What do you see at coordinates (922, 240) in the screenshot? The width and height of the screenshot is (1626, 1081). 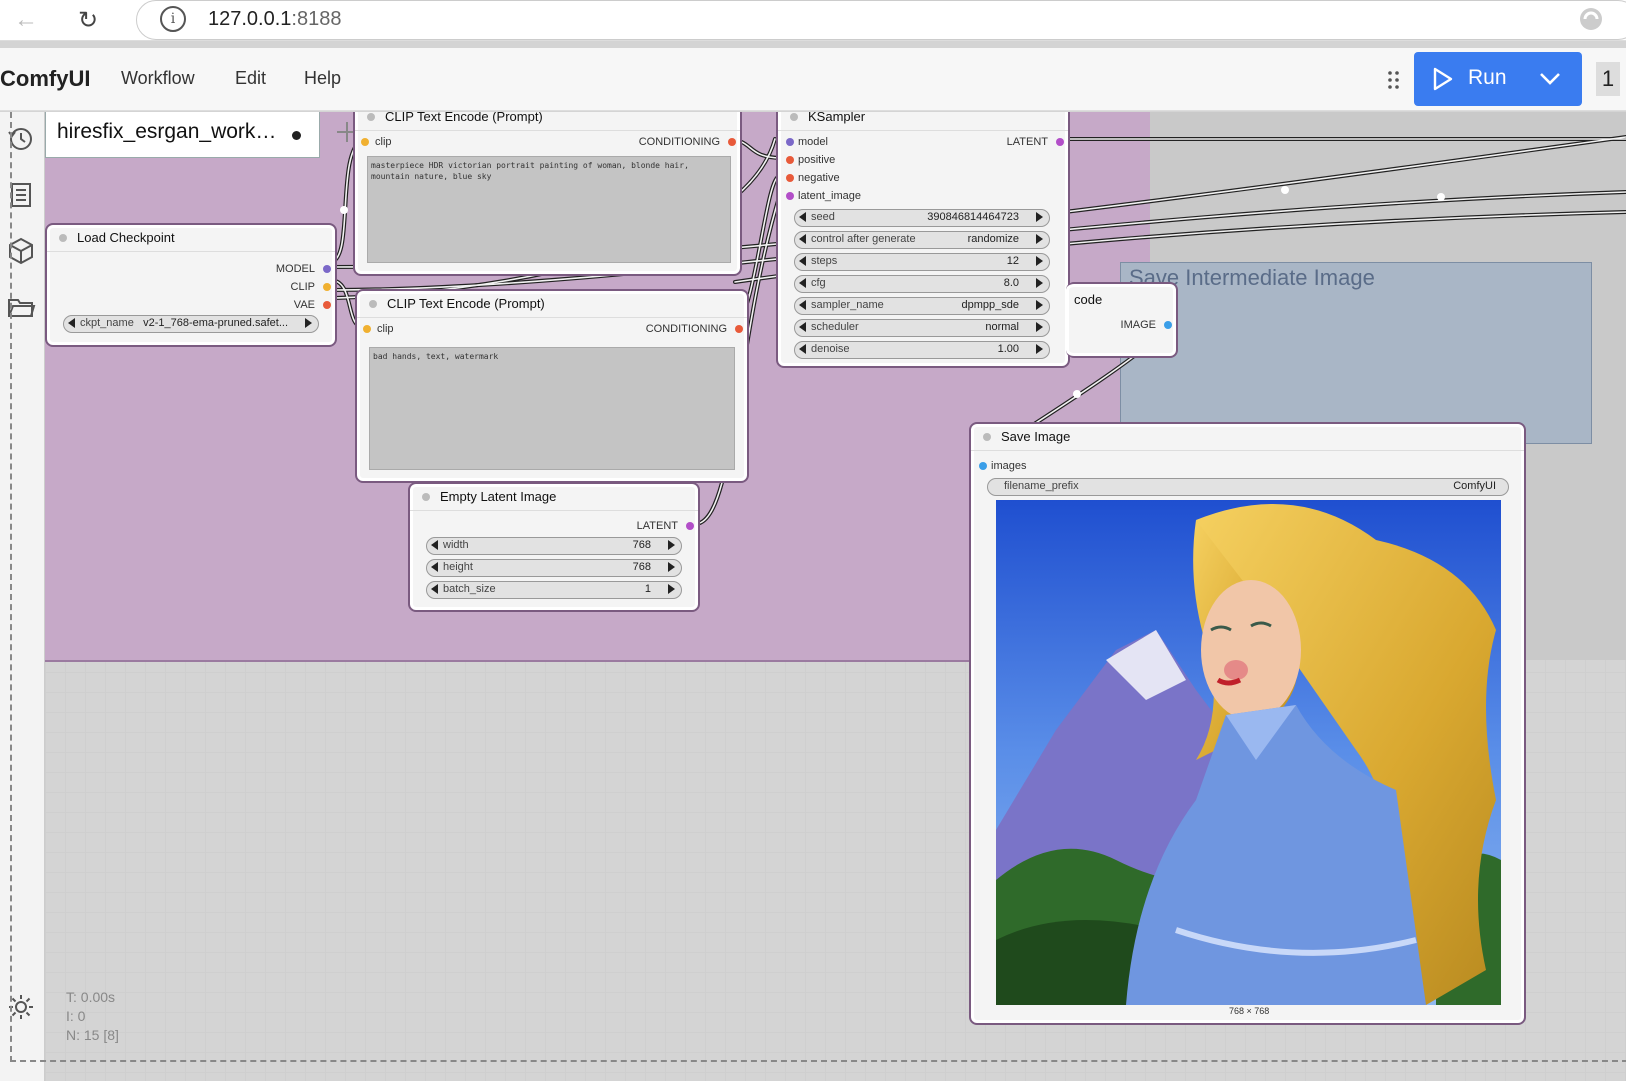 I see `widget-control-after-generate: control after generate randomize` at bounding box center [922, 240].